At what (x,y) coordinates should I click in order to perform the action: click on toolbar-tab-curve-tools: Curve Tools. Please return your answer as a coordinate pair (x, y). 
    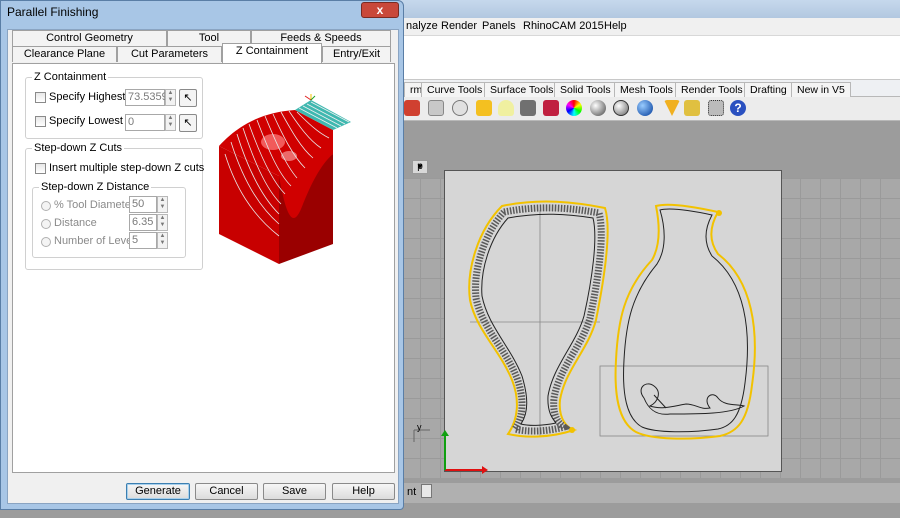
    Looking at the image, I should click on (455, 89).